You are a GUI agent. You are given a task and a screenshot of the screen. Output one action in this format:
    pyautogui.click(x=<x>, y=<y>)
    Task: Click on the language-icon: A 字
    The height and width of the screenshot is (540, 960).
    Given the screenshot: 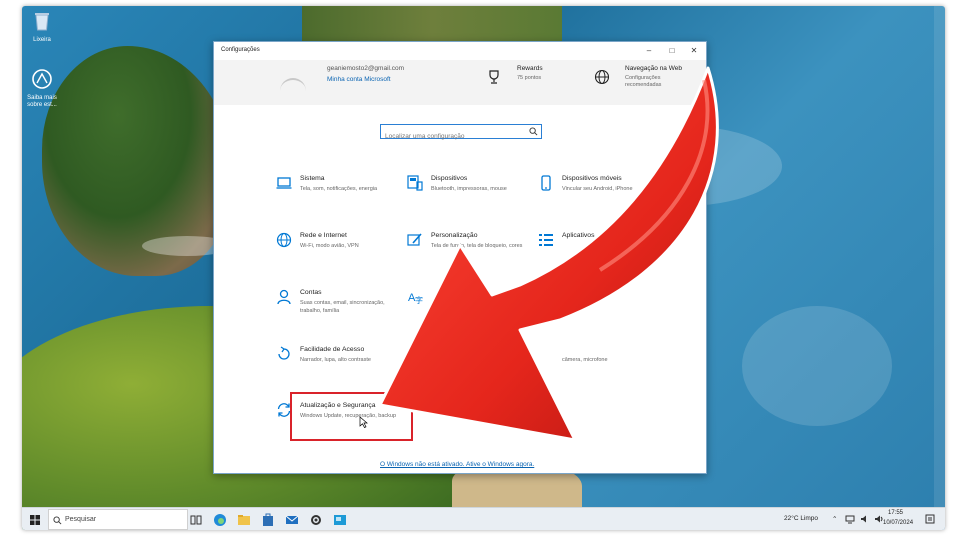 What is the action you would take?
    pyautogui.click(x=415, y=298)
    